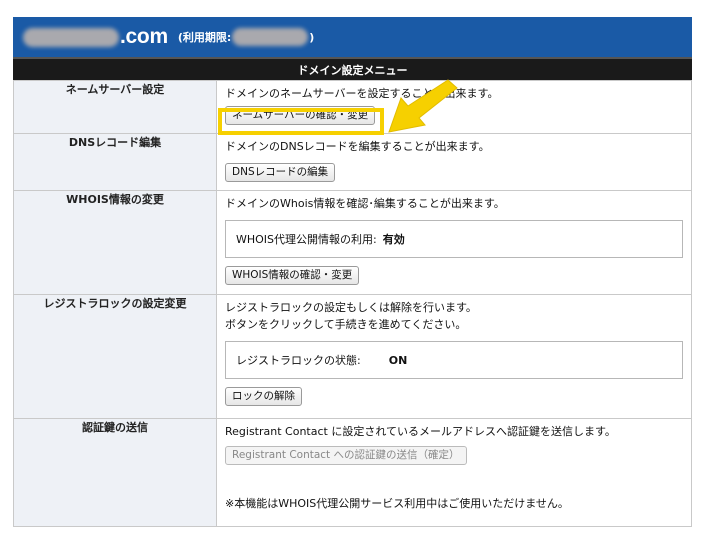 Image resolution: width=720 pixels, height=549 pixels. I want to click on row-label-dns: DNSレコード編集, so click(115, 162).